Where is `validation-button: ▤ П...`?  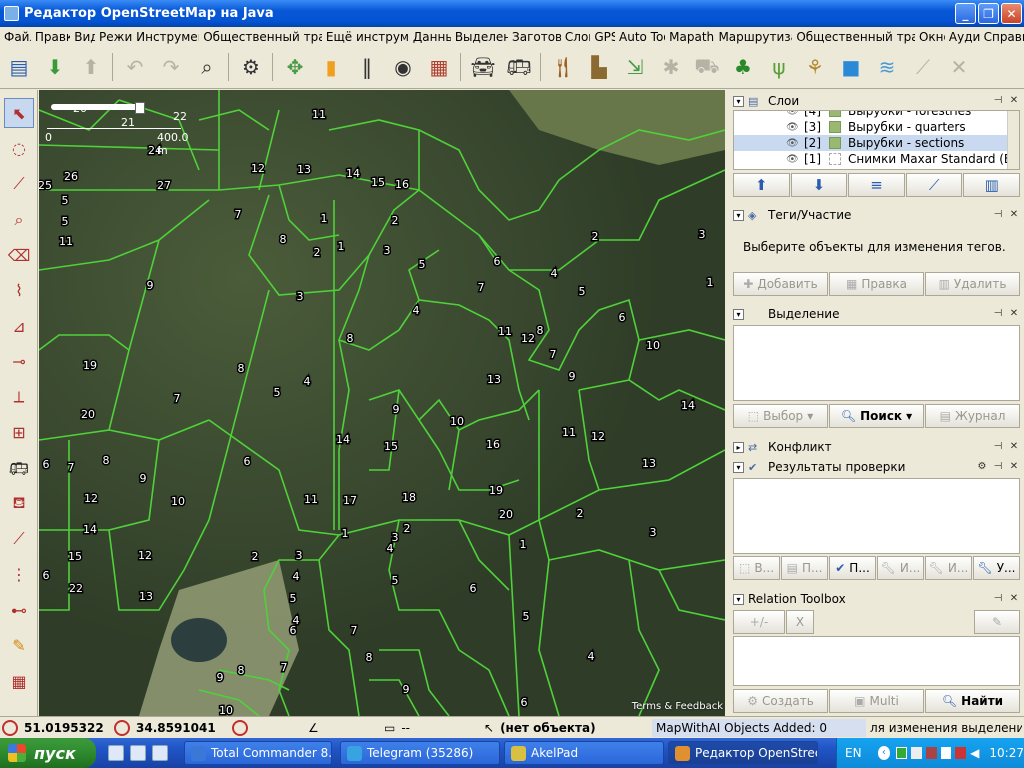
validation-button: ▤ П... is located at coordinates (804, 568).